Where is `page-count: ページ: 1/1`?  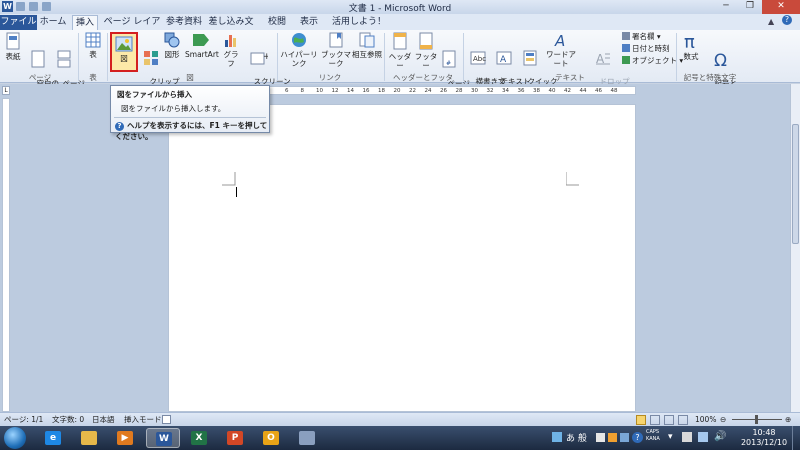
page-count: ページ: 1/1 is located at coordinates (23, 419).